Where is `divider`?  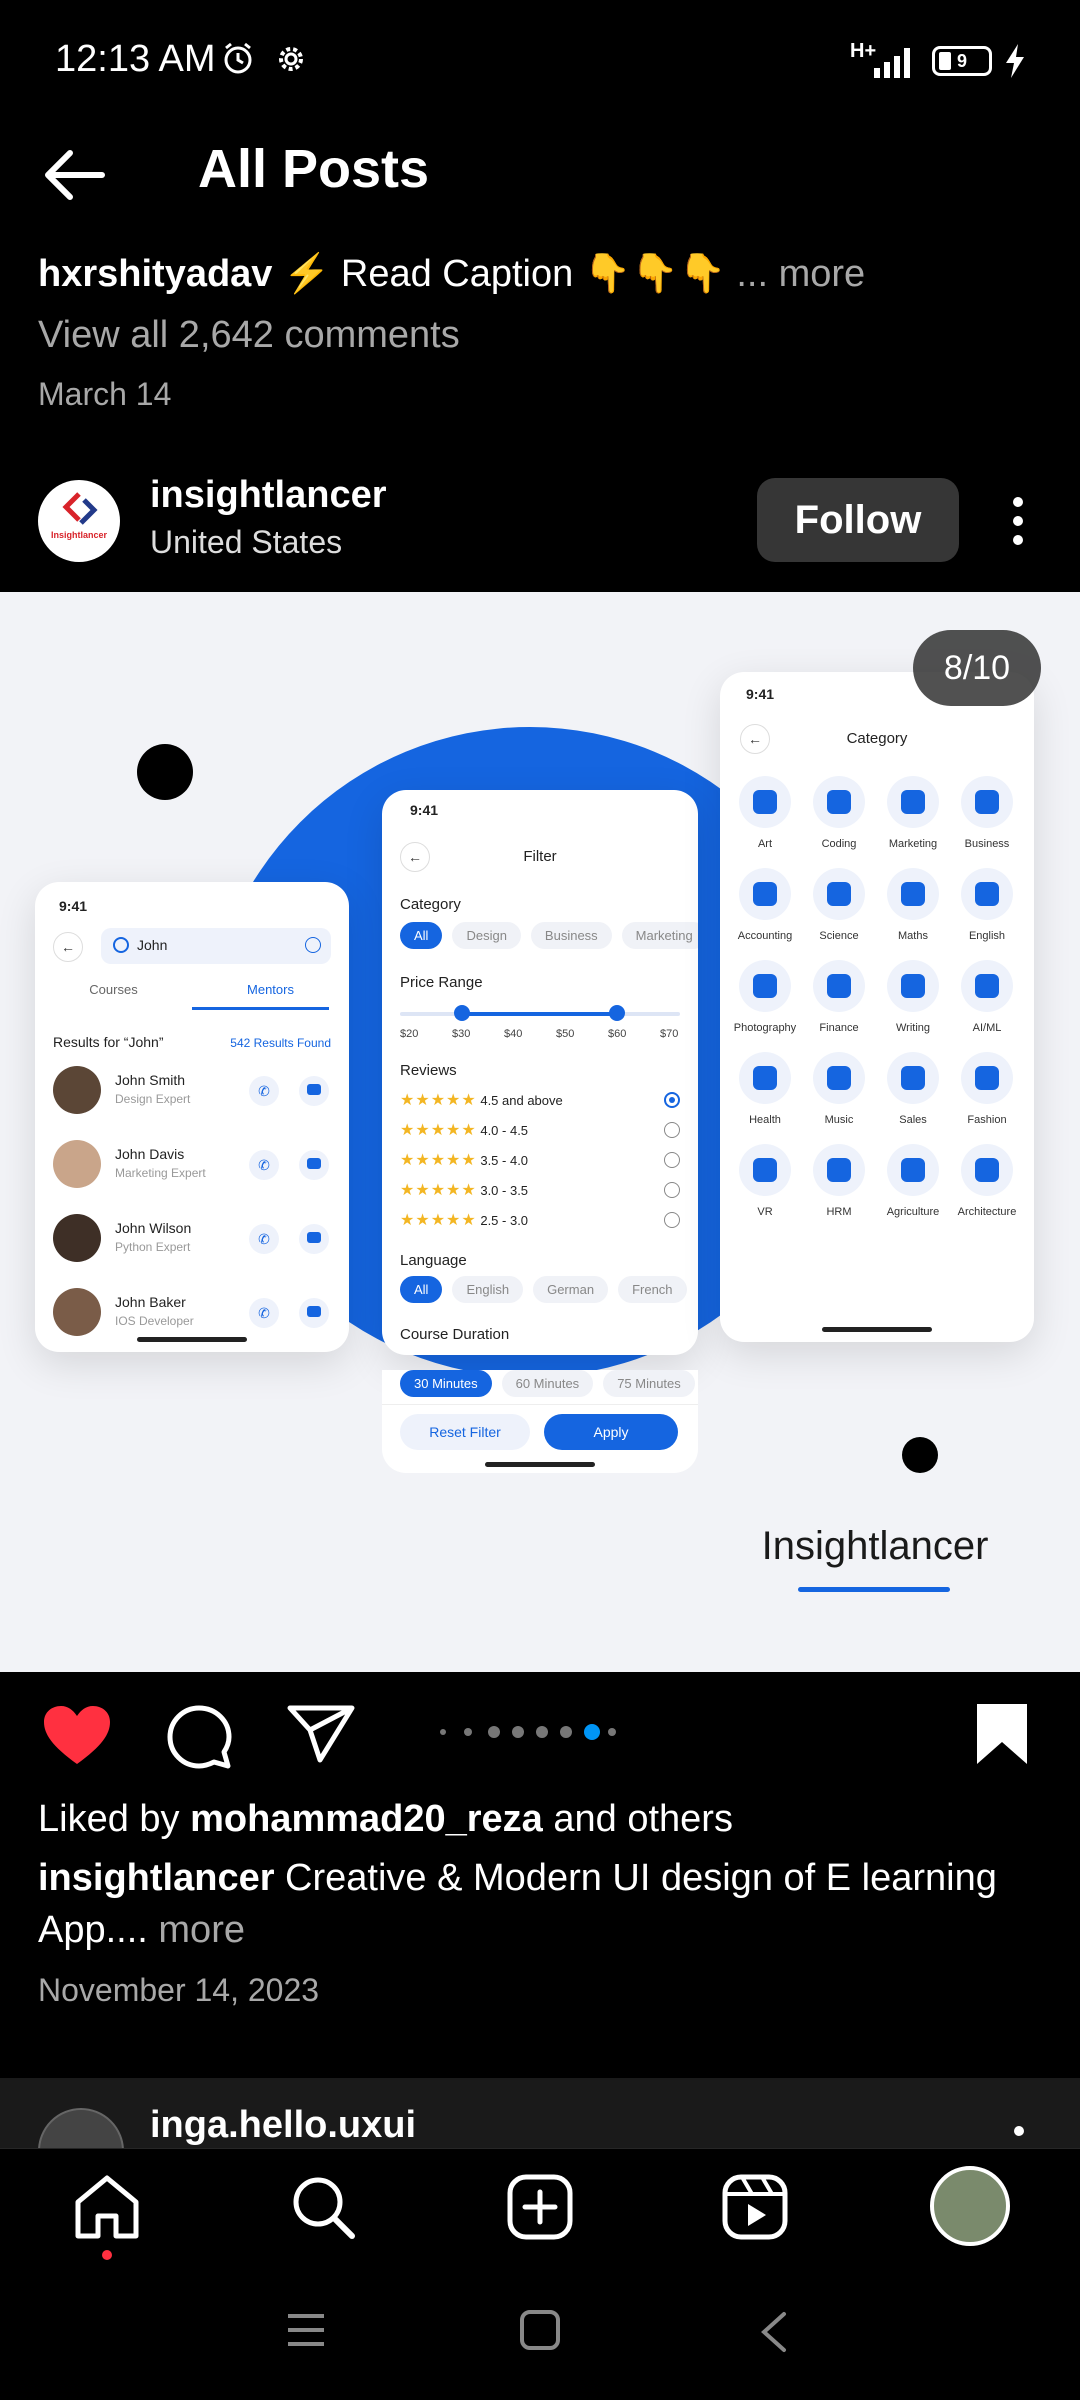 divider is located at coordinates (540, 1404).